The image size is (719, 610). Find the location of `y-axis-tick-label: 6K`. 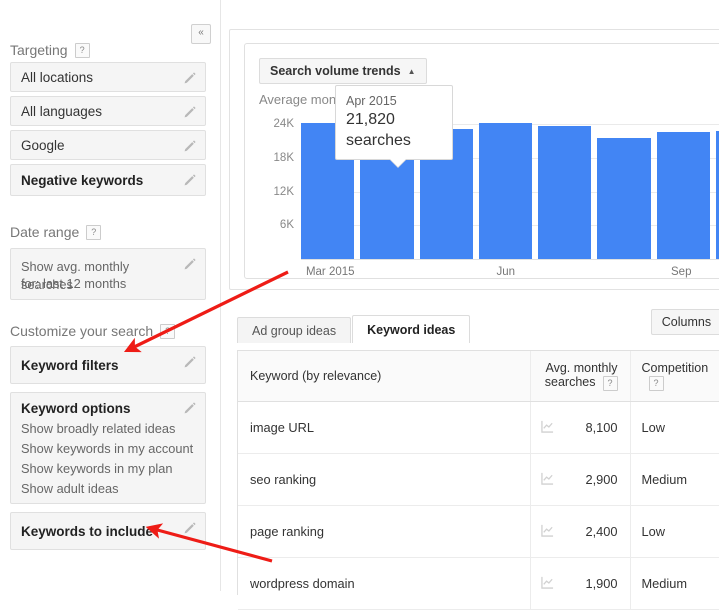

y-axis-tick-label: 6K is located at coordinates (286, 225).